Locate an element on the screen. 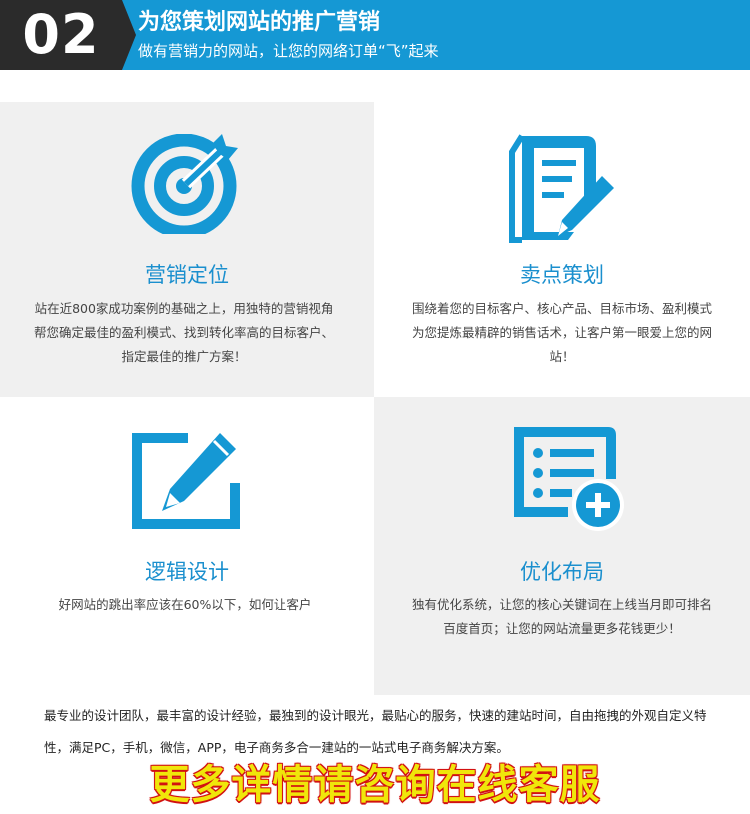 The height and width of the screenshot is (814, 750). feature-desc: 好网站的跳出率应该在60%以下，如何让客户 is located at coordinates (185, 604).